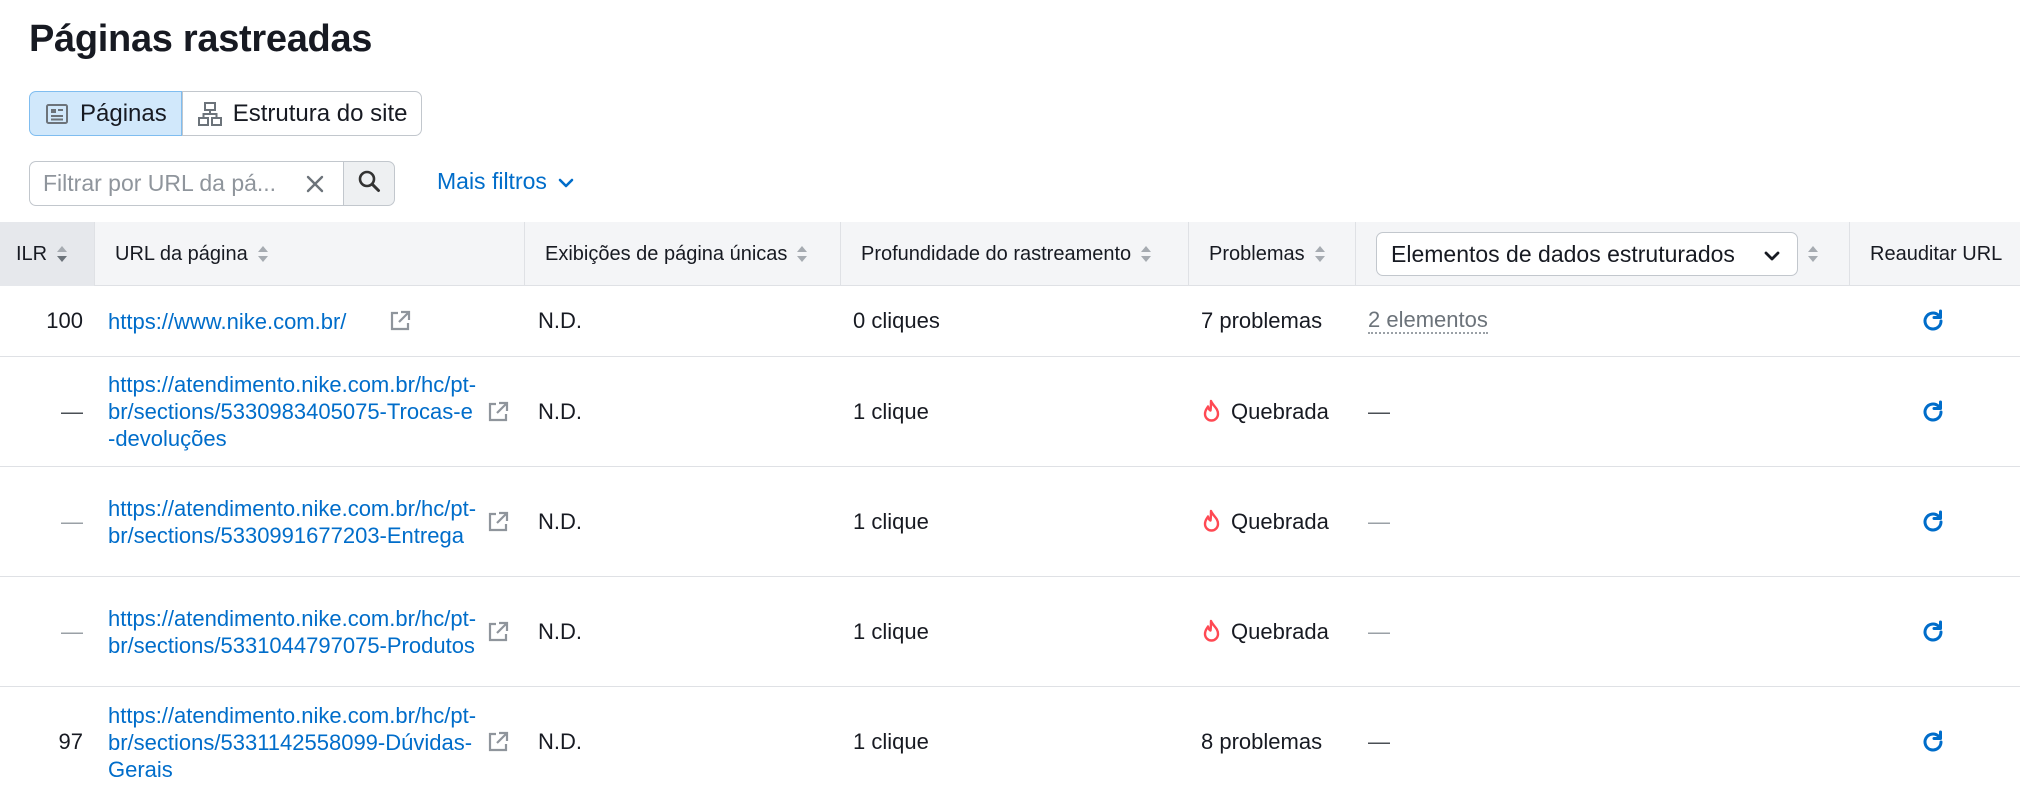  What do you see at coordinates (181, 253) in the screenshot?
I see `column-label-url: URL da página` at bounding box center [181, 253].